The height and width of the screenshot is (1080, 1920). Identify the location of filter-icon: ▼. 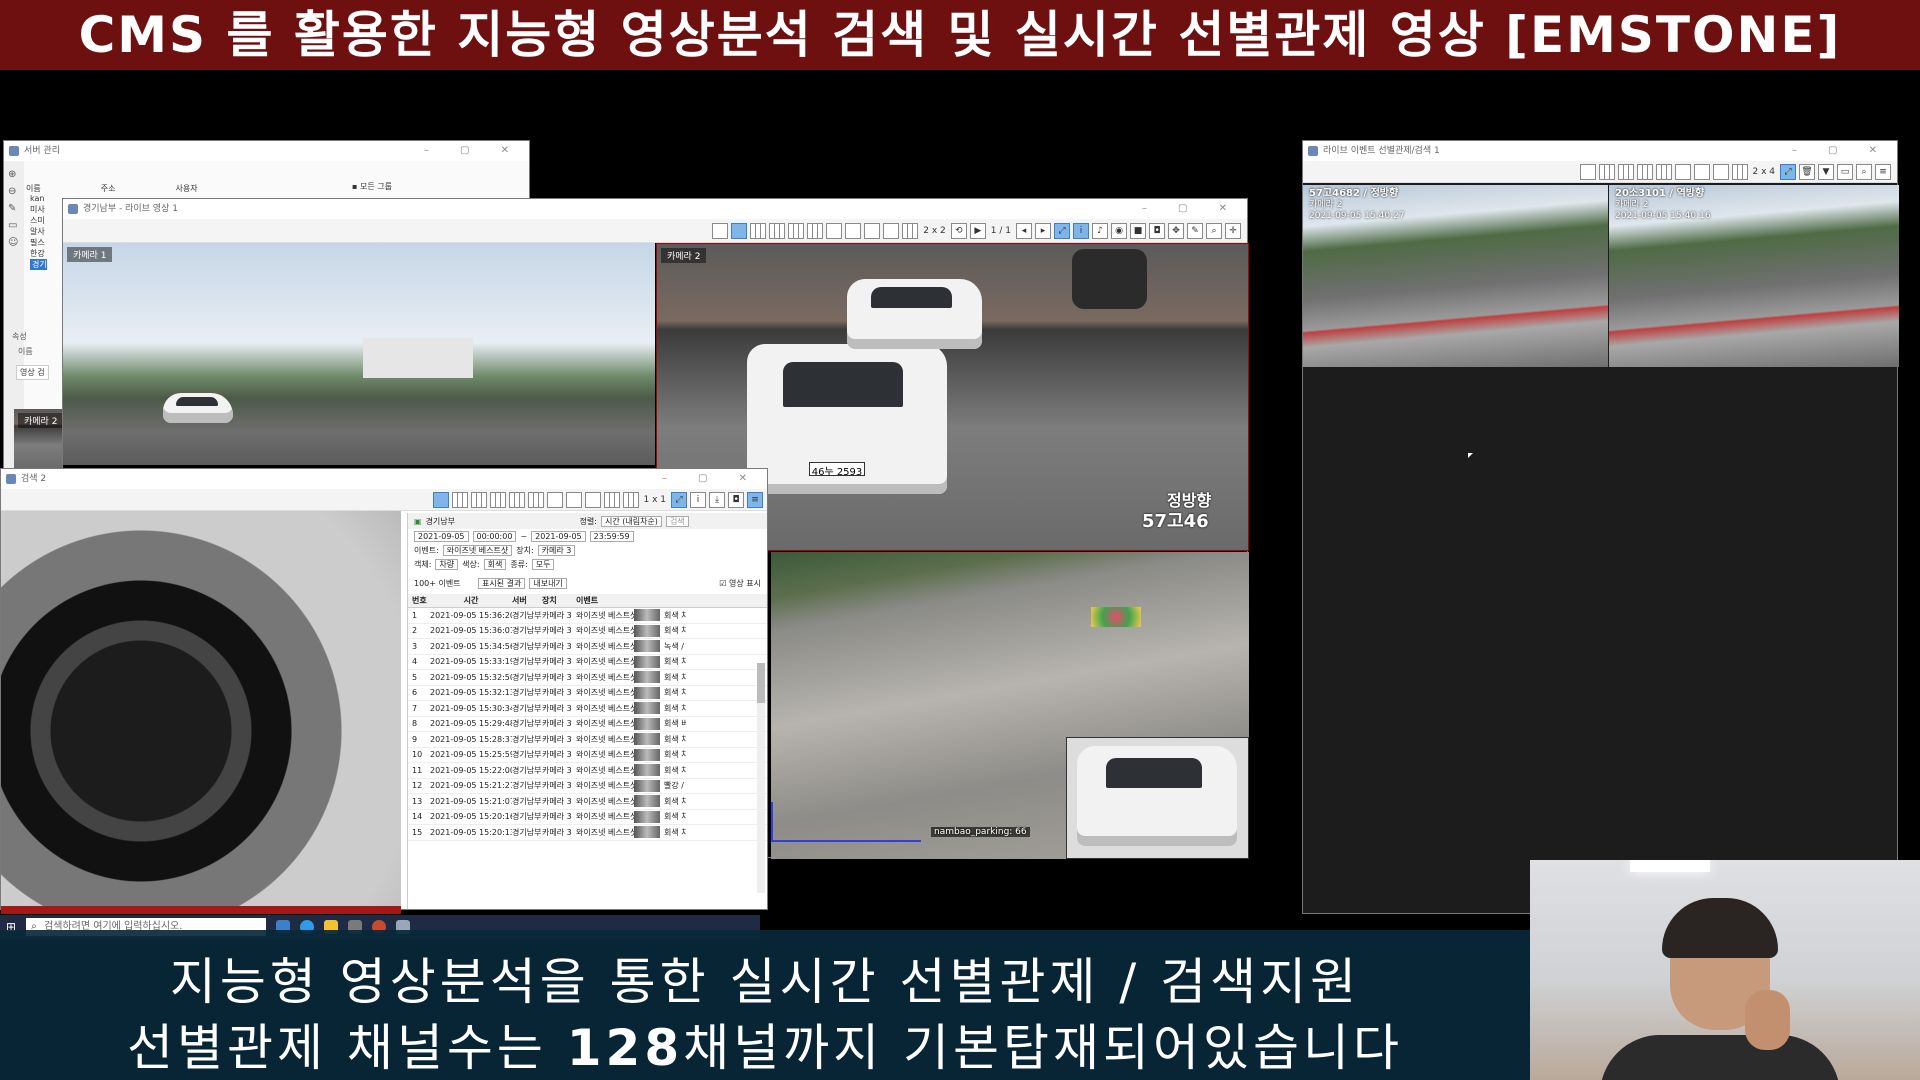
(1826, 171).